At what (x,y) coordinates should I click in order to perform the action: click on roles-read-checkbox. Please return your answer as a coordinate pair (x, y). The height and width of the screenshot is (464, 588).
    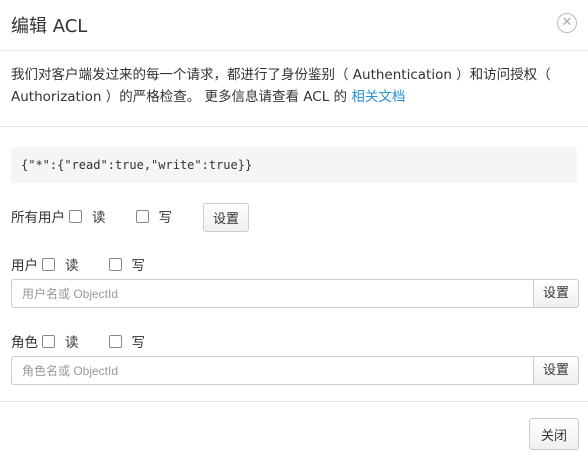
    Looking at the image, I should click on (48, 341).